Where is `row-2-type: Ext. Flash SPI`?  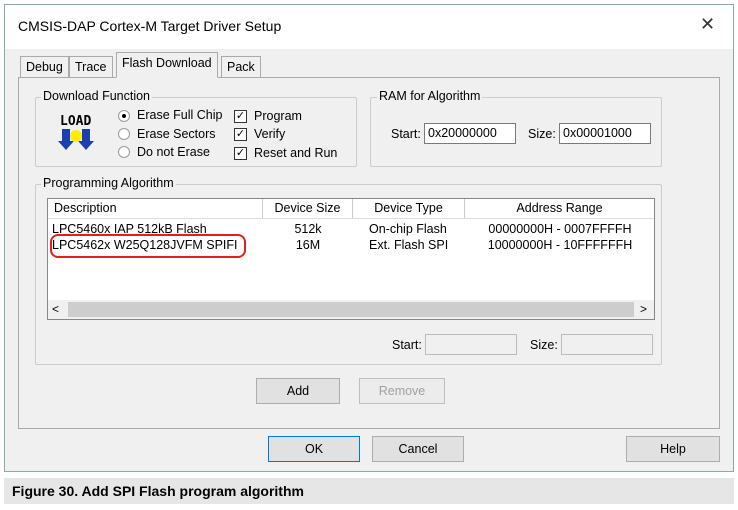
row-2-type: Ext. Flash SPI is located at coordinates (409, 245).